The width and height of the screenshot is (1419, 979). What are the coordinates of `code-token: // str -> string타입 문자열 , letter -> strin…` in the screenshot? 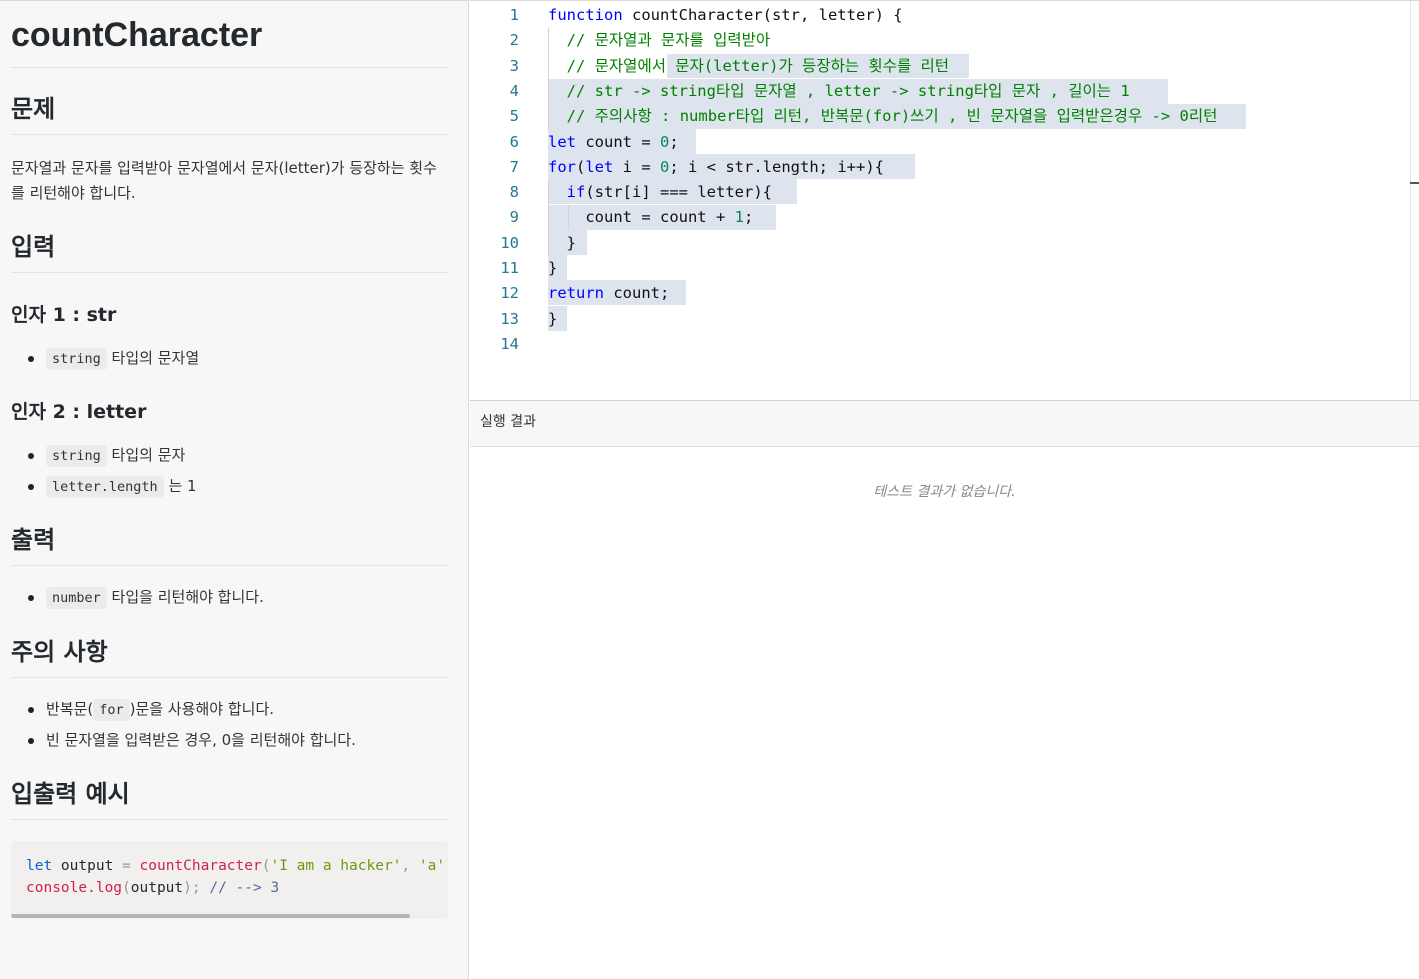 It's located at (839, 90).